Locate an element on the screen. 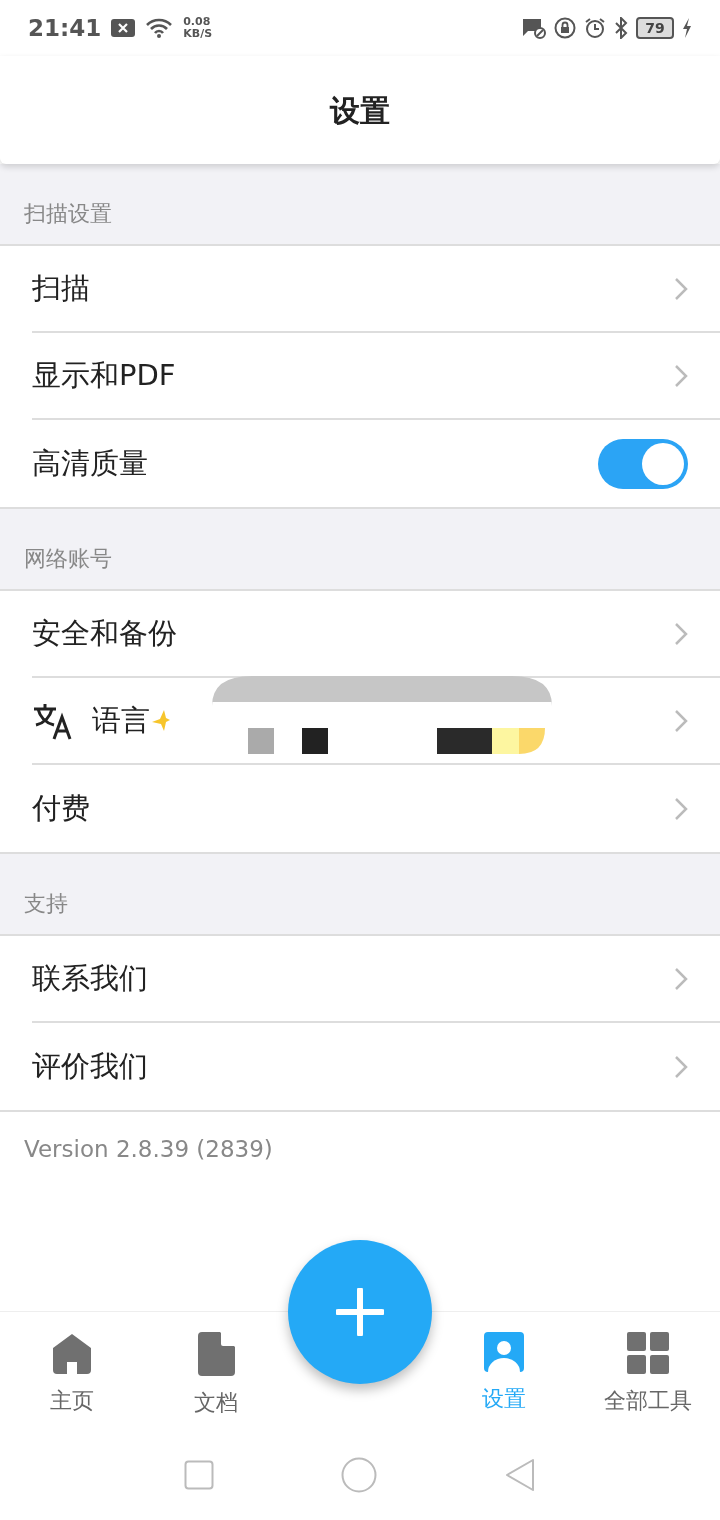 The image size is (720, 1520). row-label: 显示和PDF is located at coordinates (104, 375).